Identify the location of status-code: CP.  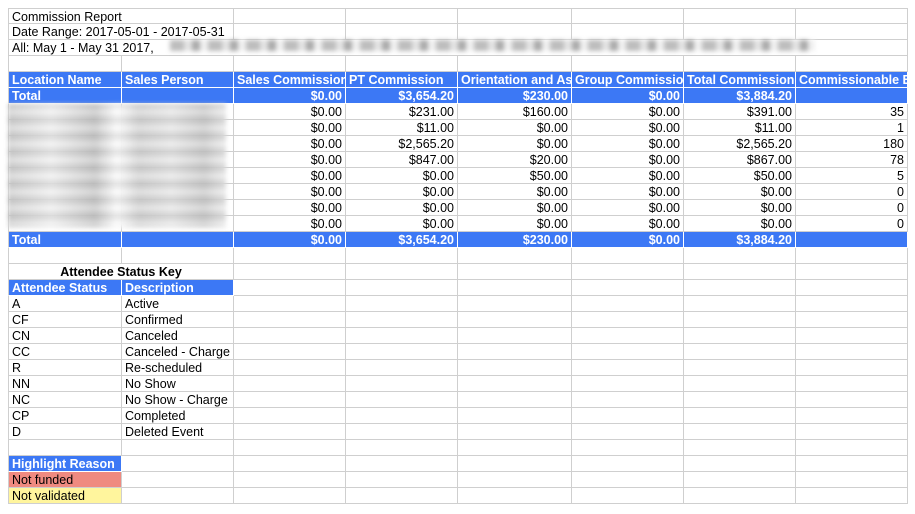
(65, 416).